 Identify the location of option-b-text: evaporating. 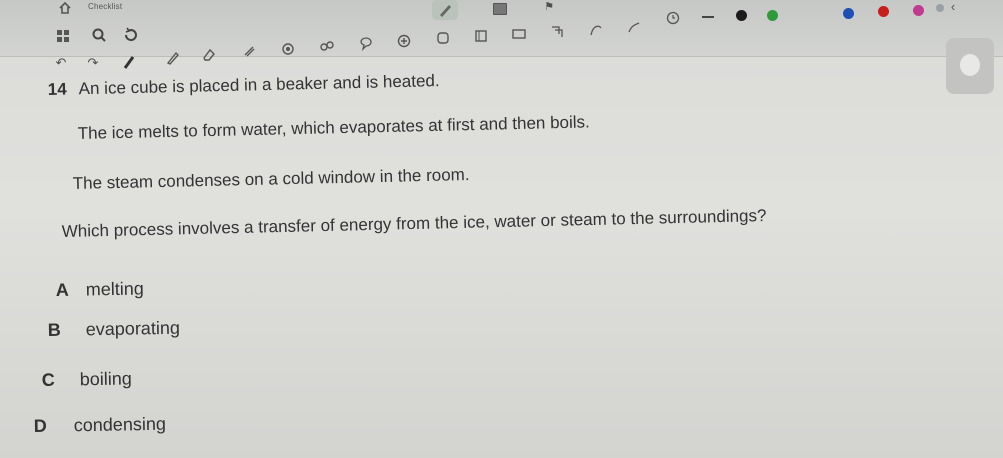
(133, 328).